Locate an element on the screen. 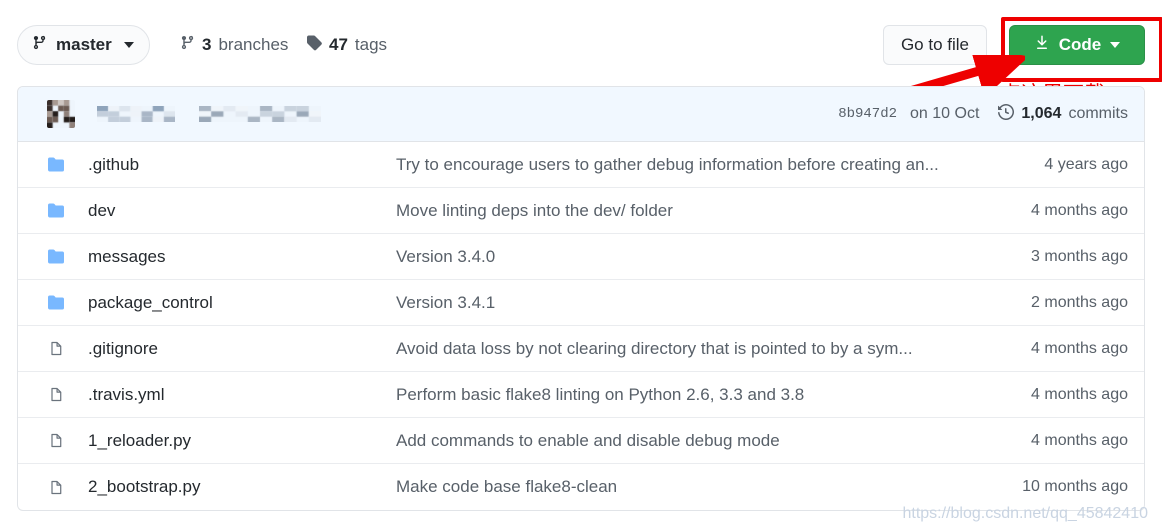  file-name-link: 2_bootstrap.py is located at coordinates (242, 487).